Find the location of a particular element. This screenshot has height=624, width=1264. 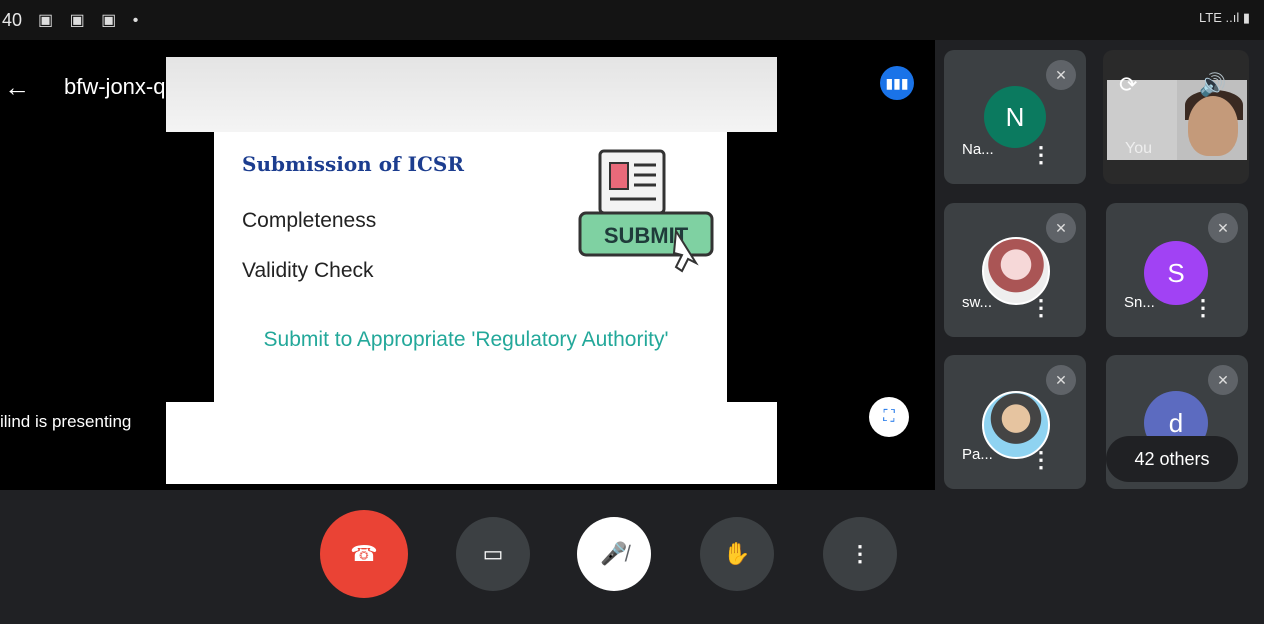

slide-header-band is located at coordinates (471, 94).